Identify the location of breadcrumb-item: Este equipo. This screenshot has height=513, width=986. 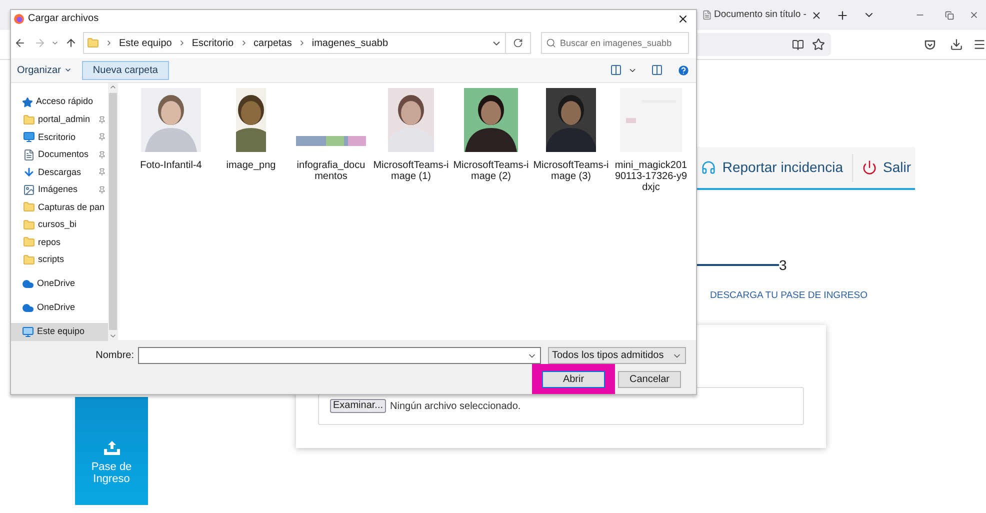
(145, 43).